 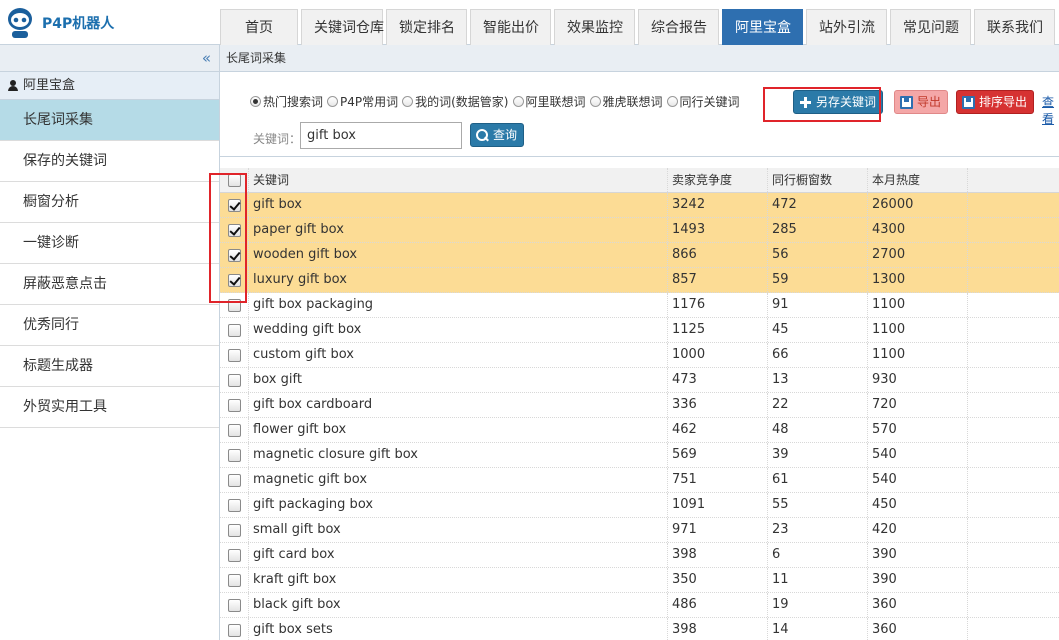 I want to click on radio-p4p-common: P4P常用词, so click(x=362, y=101).